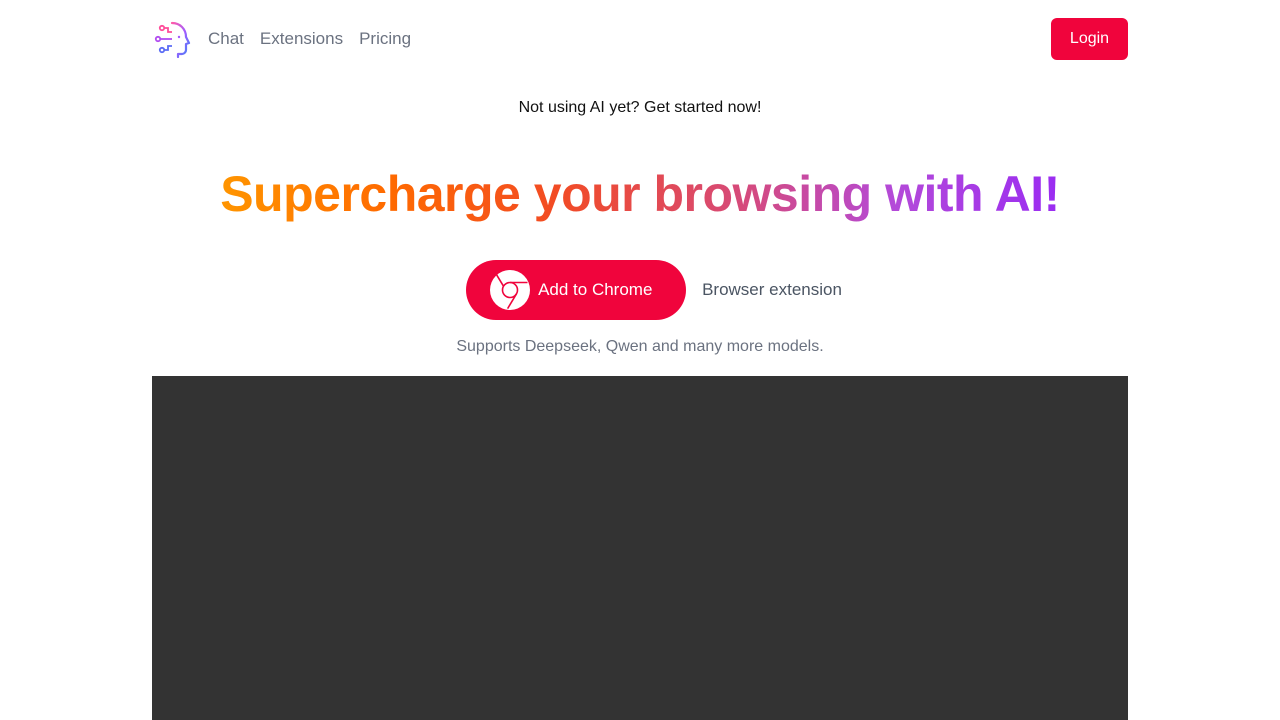  I want to click on nav-chat-link: Chat, so click(226, 39).